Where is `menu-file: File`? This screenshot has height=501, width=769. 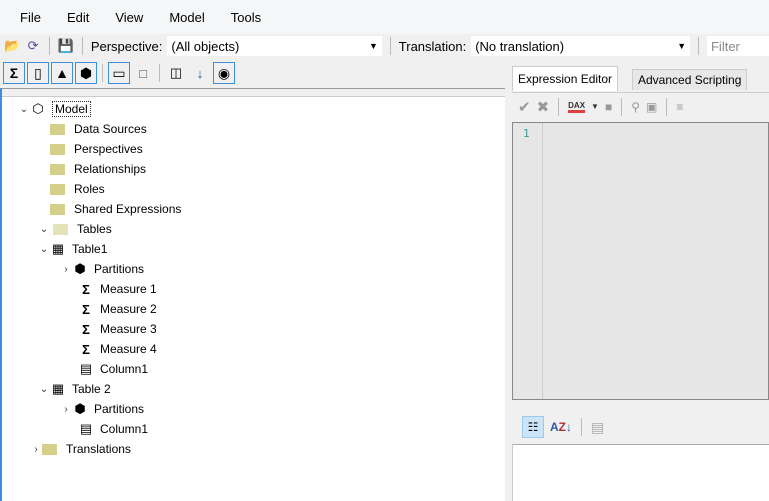
menu-file: File is located at coordinates (30, 17).